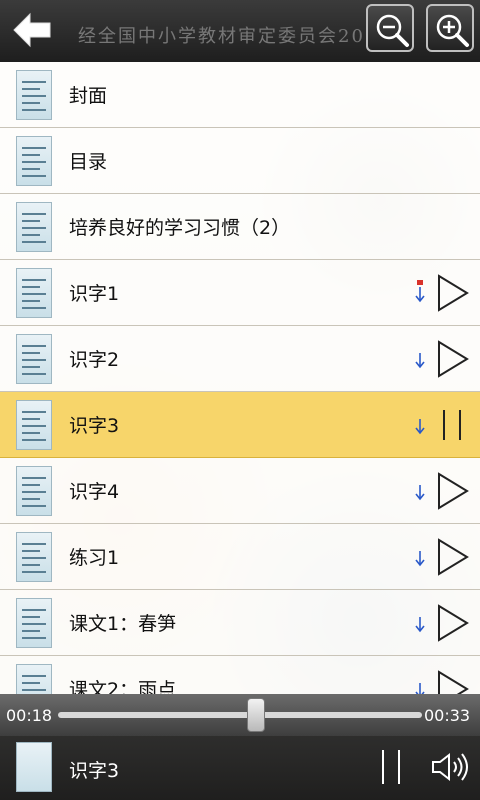 The image size is (480, 800). Describe the element at coordinates (240, 293) in the screenshot. I see `track-row: 识字1` at that location.